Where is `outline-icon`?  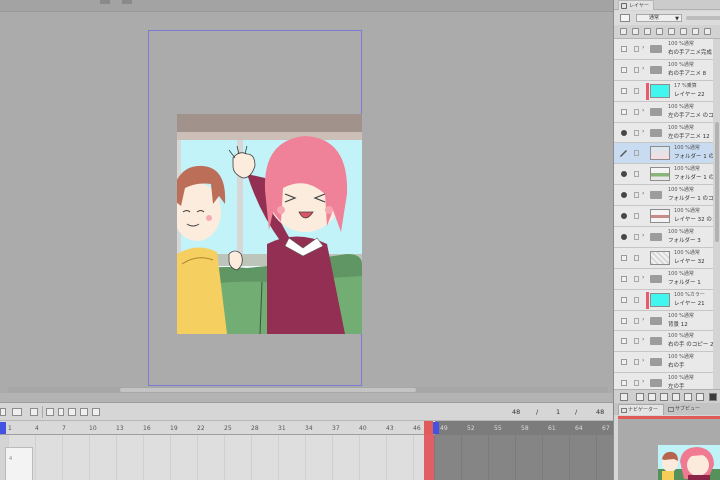
outline-icon is located at coordinates (671, 31).